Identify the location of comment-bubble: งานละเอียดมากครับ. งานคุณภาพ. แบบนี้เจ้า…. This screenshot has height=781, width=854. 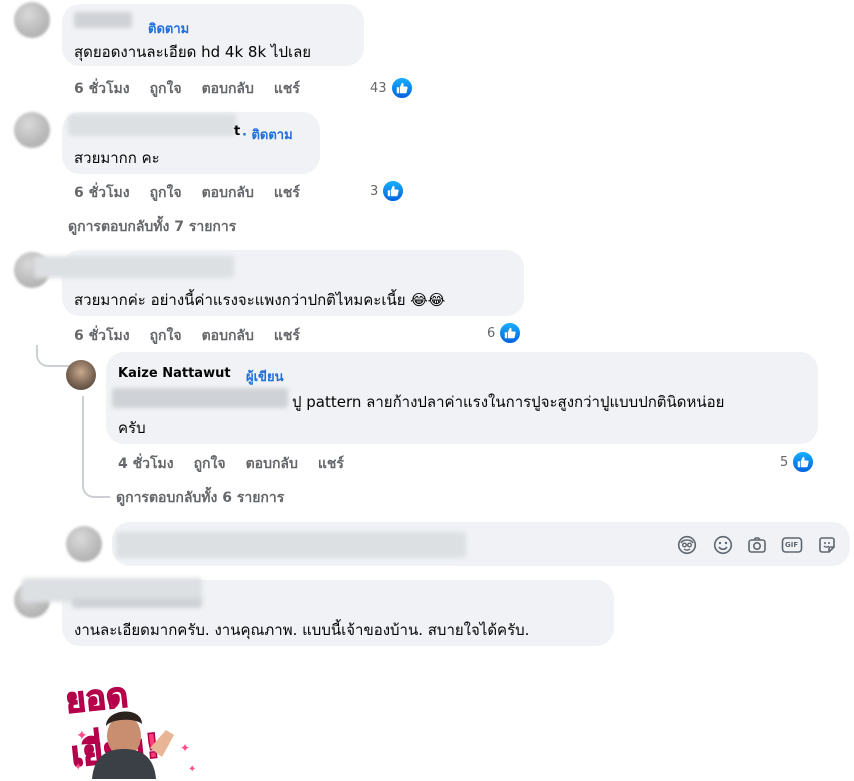
(318, 612).